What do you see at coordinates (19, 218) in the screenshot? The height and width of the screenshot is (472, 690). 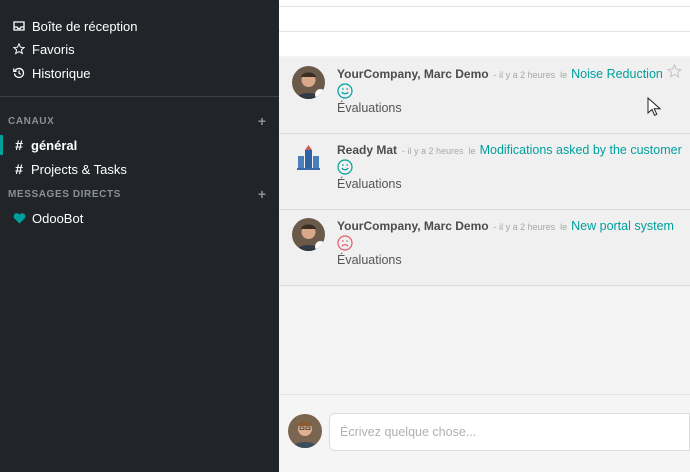 I see `heart-icon` at bounding box center [19, 218].